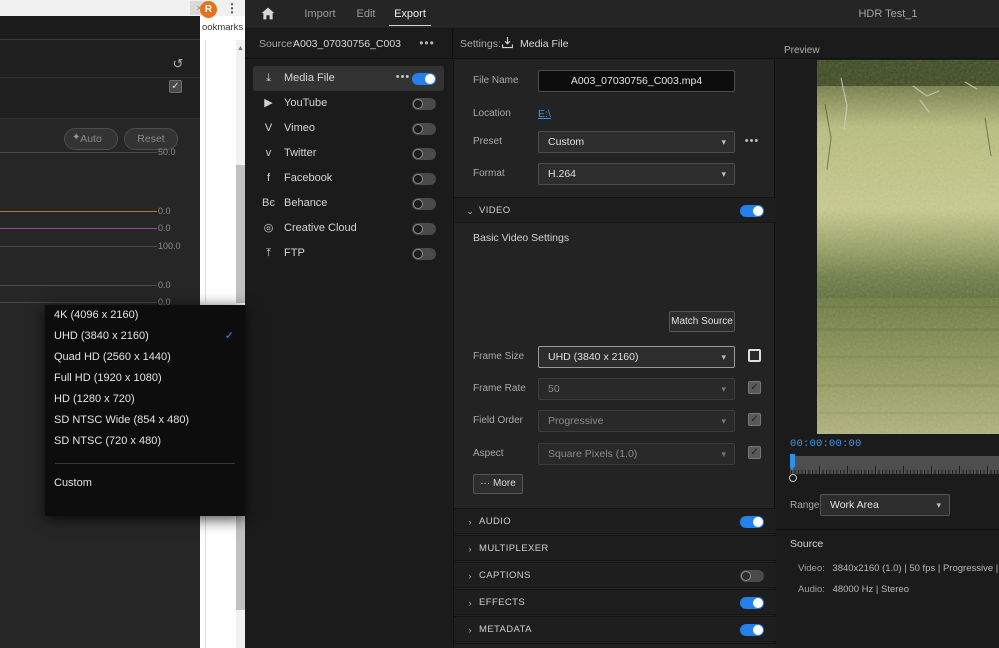 This screenshot has width=999, height=648. I want to click on dropdown-item: Full HD (1920 x 1080), so click(145, 378).